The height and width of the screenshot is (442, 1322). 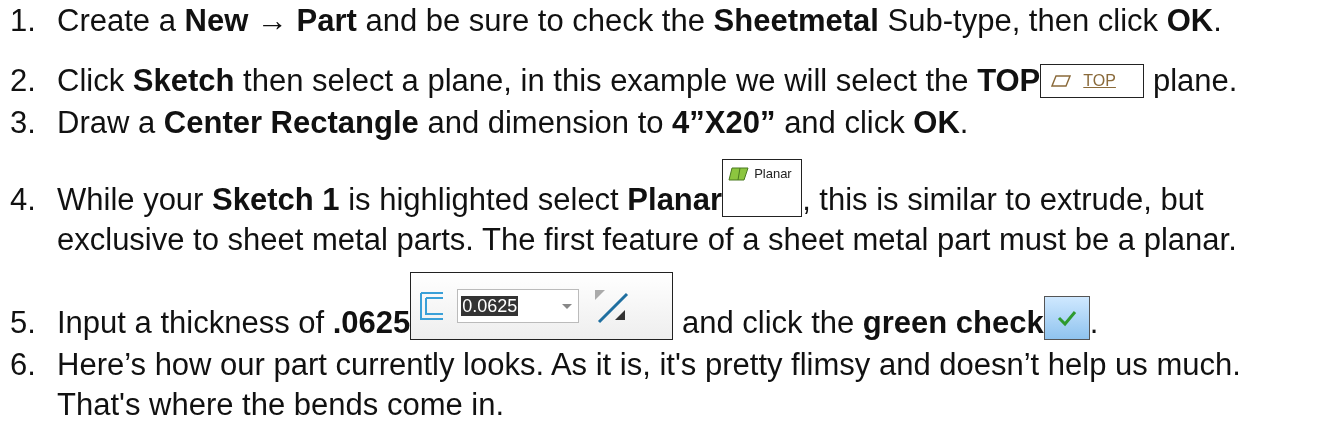 I want to click on step-number: 4., so click(x=23, y=200).